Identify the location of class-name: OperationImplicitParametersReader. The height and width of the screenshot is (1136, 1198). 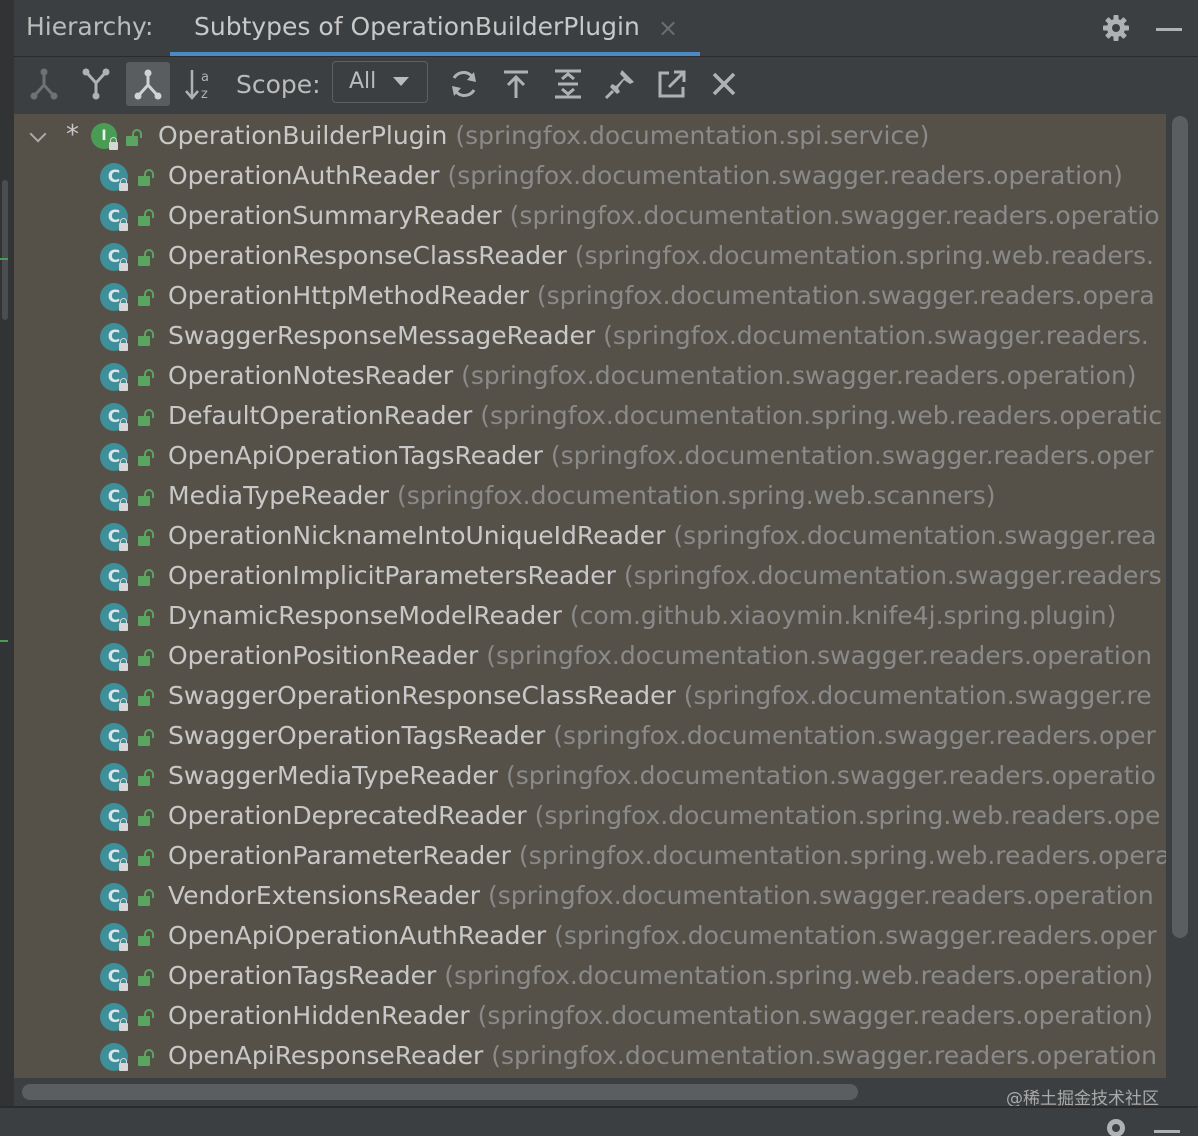
(392, 575).